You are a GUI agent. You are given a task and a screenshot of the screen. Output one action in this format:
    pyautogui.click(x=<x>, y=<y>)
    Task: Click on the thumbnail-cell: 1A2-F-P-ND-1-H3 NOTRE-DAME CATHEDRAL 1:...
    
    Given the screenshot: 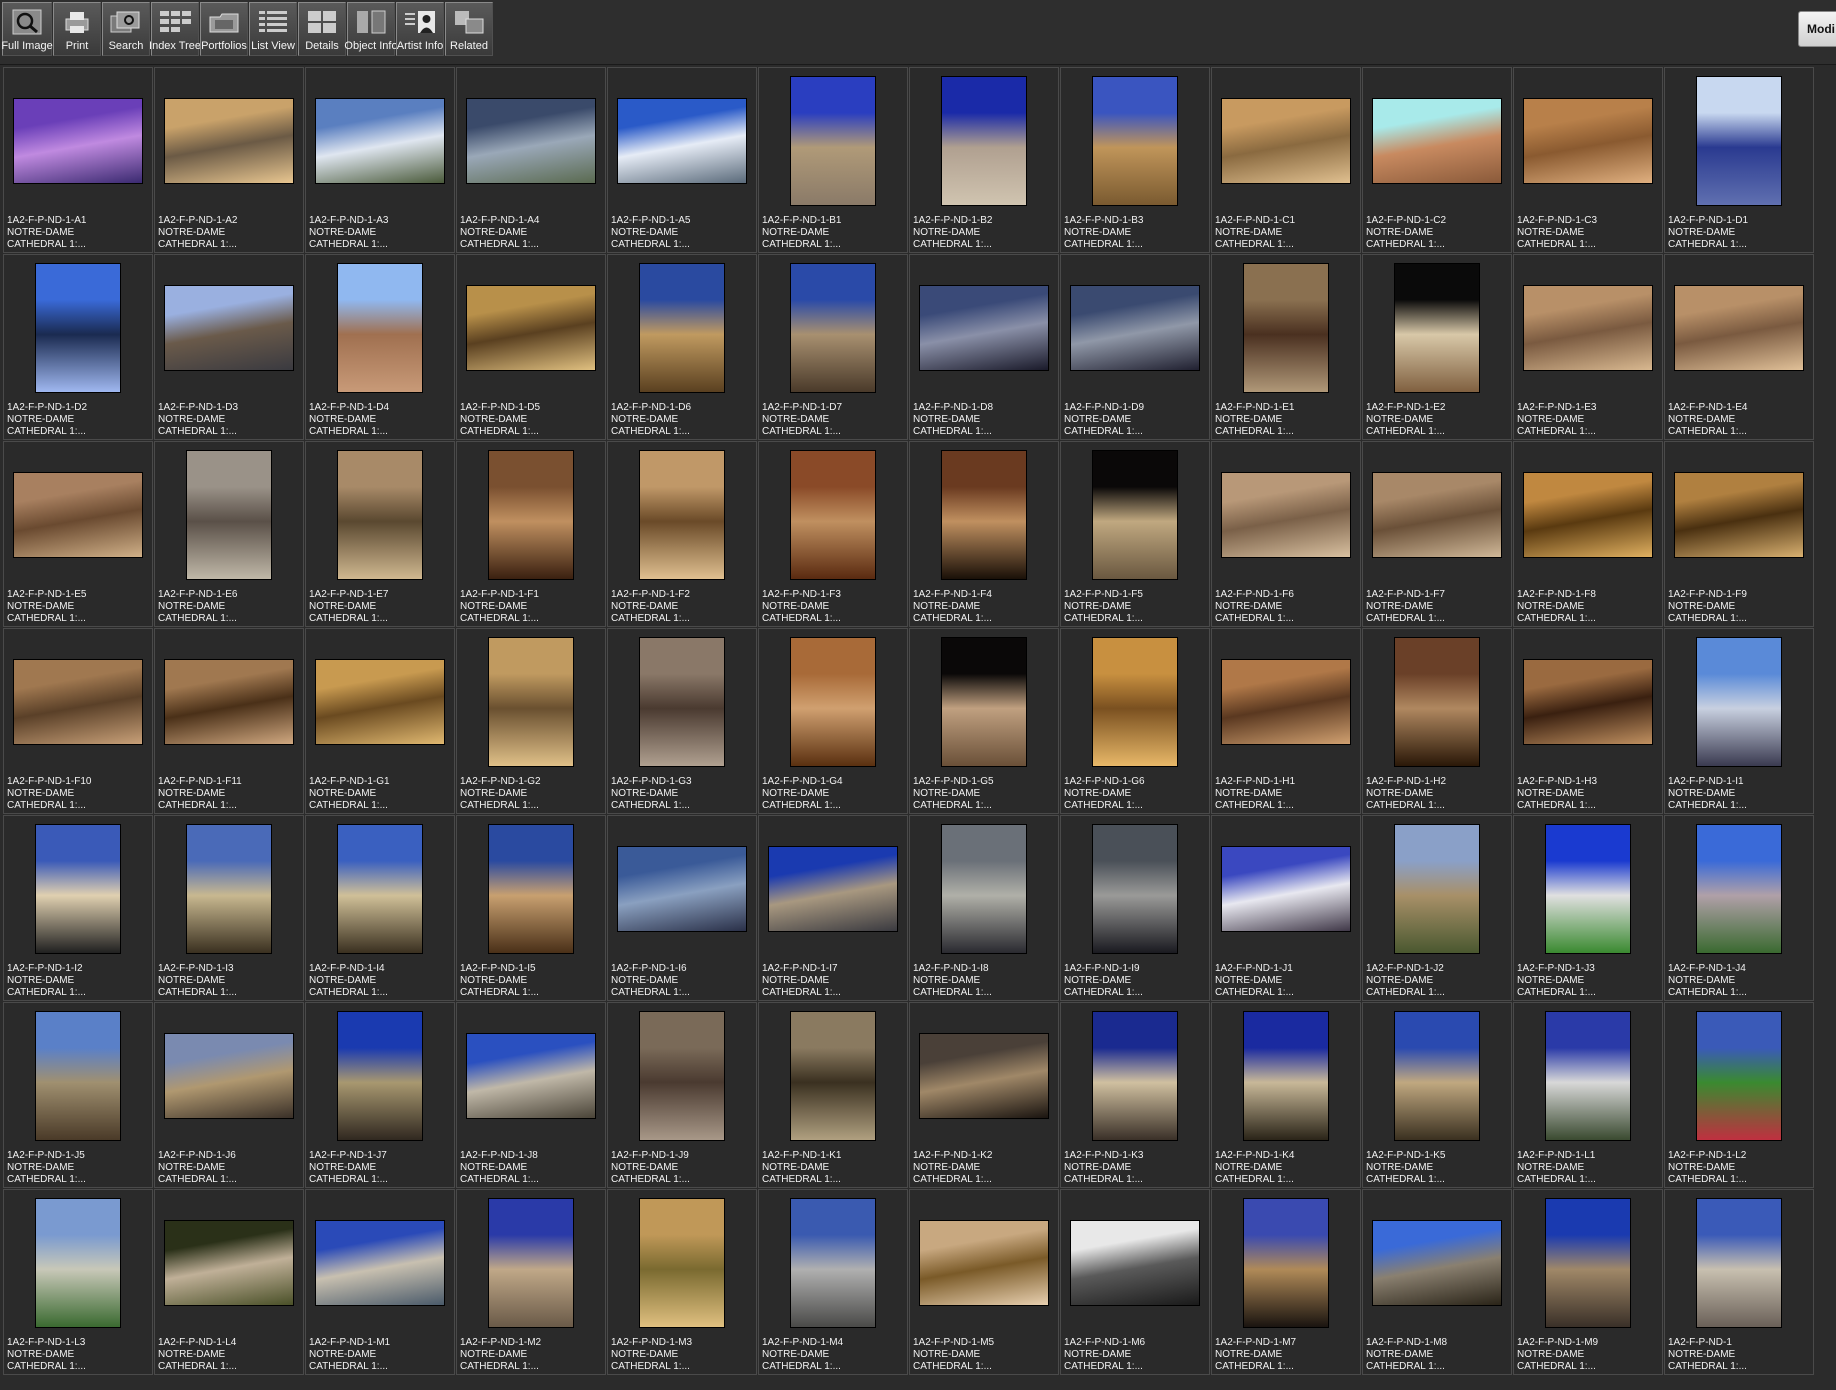 What is the action you would take?
    pyautogui.click(x=1588, y=721)
    